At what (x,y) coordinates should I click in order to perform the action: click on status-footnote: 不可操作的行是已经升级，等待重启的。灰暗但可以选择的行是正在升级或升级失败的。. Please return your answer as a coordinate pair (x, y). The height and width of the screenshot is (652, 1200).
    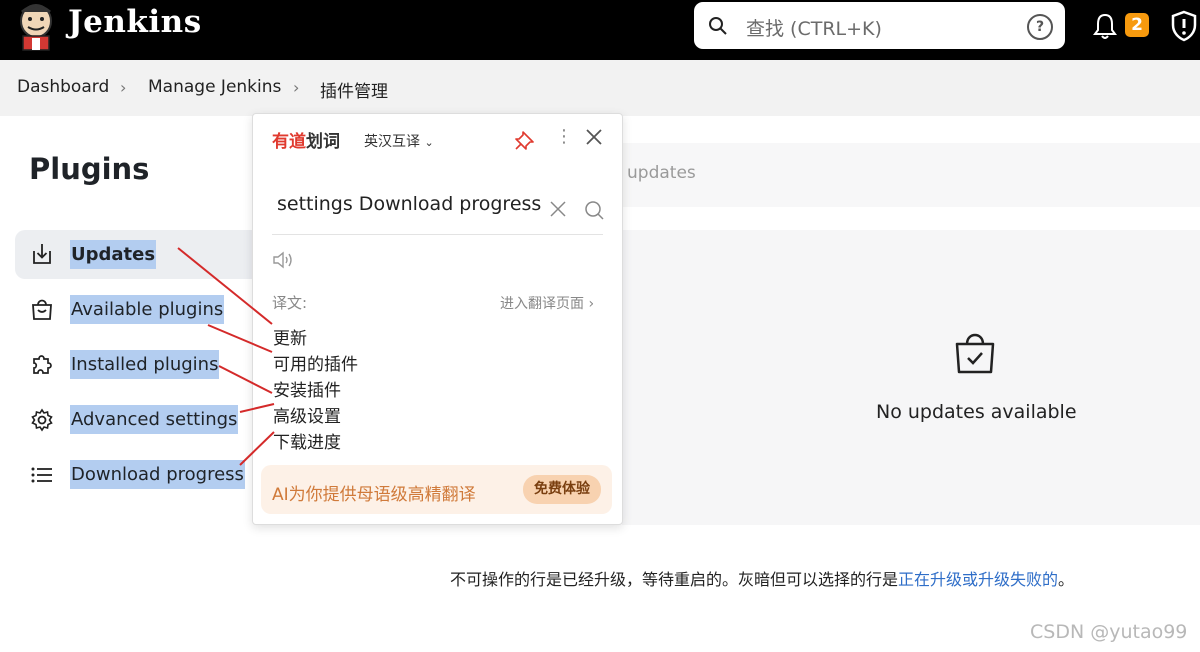
    Looking at the image, I should click on (762, 578).